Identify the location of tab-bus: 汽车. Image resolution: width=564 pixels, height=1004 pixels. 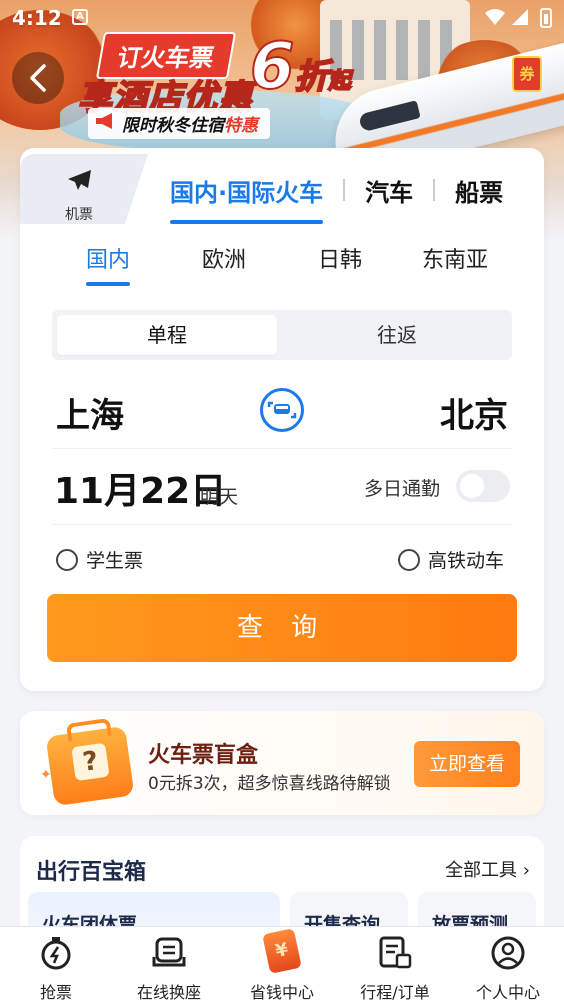
(389, 190).